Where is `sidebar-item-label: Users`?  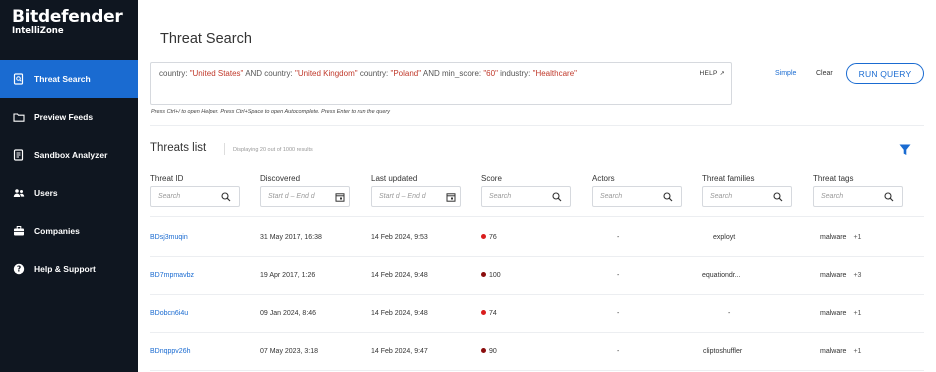 sidebar-item-label: Users is located at coordinates (46, 193).